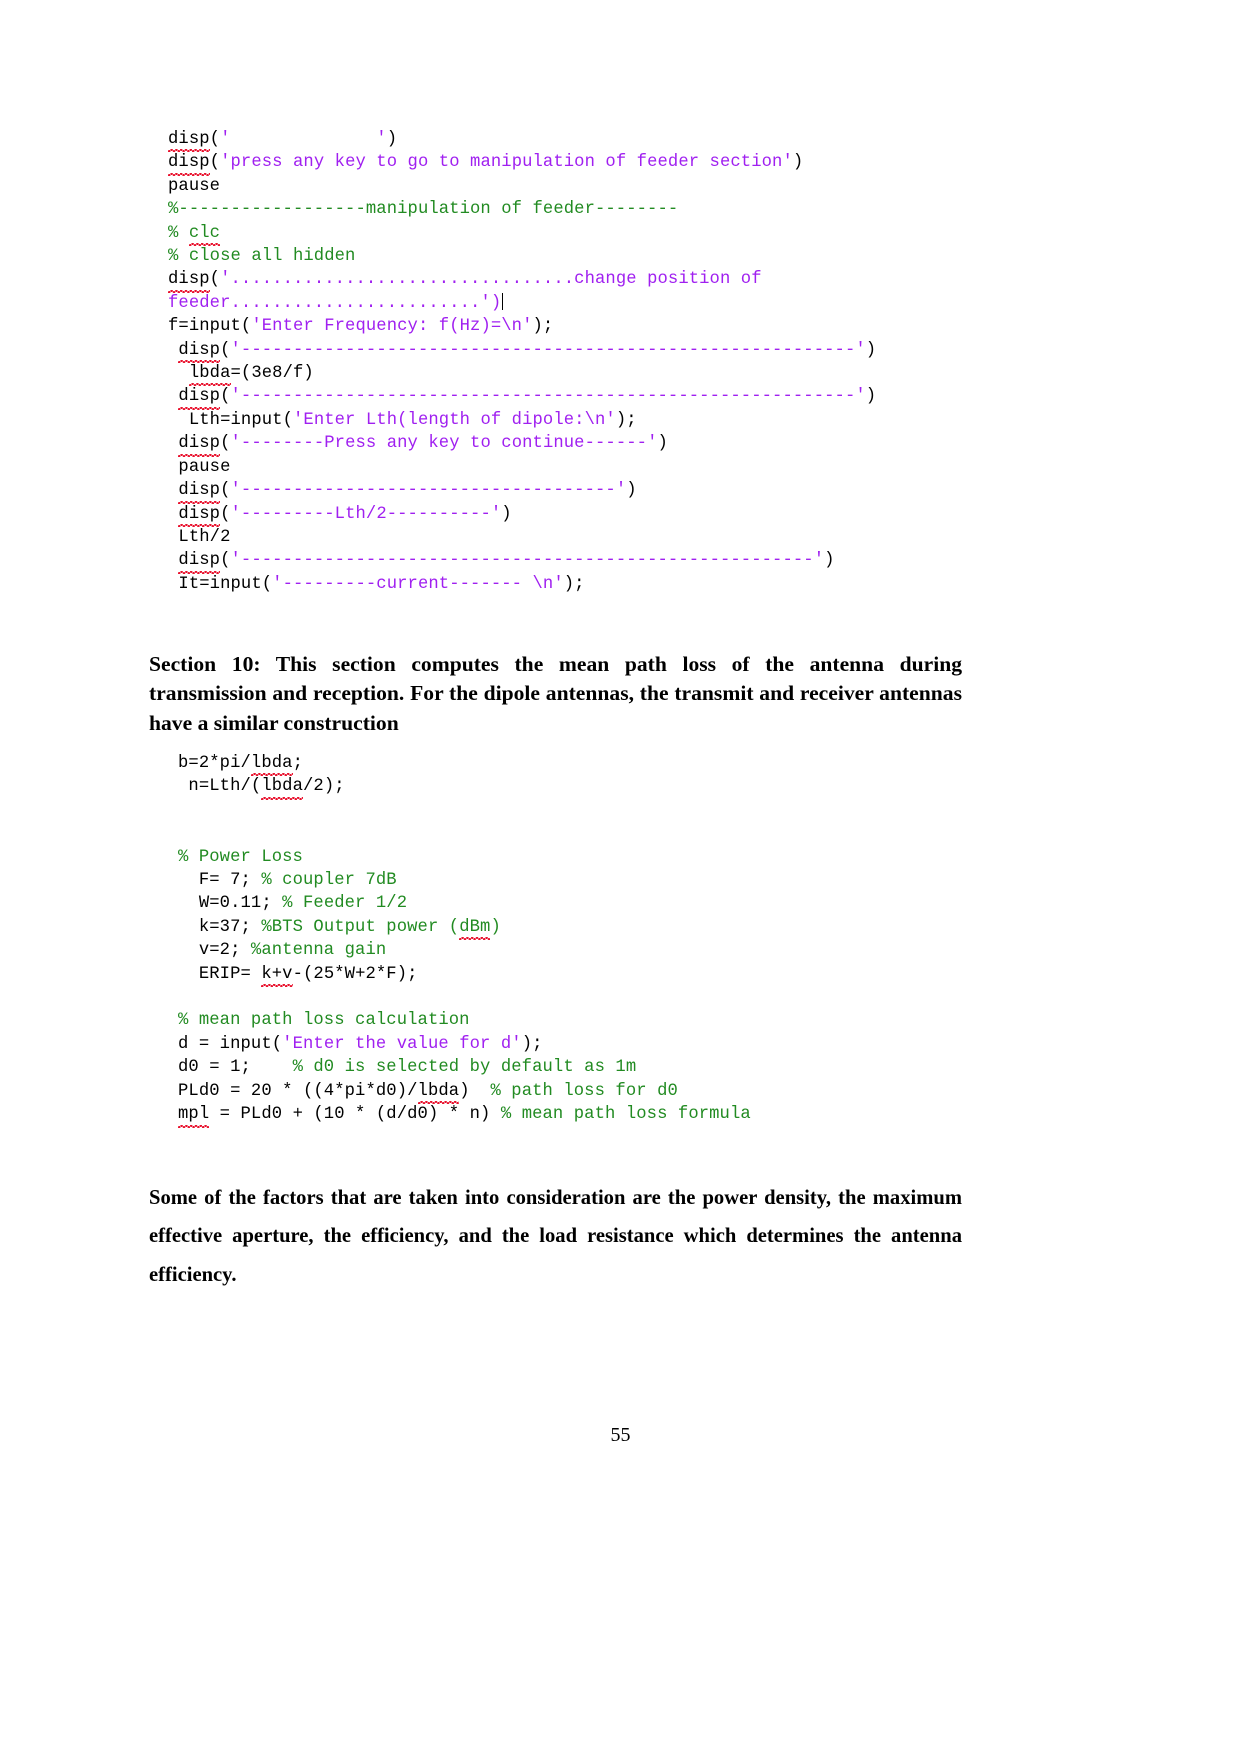 This screenshot has width=1241, height=1754. Describe the element at coordinates (475, 928) in the screenshot. I see `misspelled-token: dBm` at that location.